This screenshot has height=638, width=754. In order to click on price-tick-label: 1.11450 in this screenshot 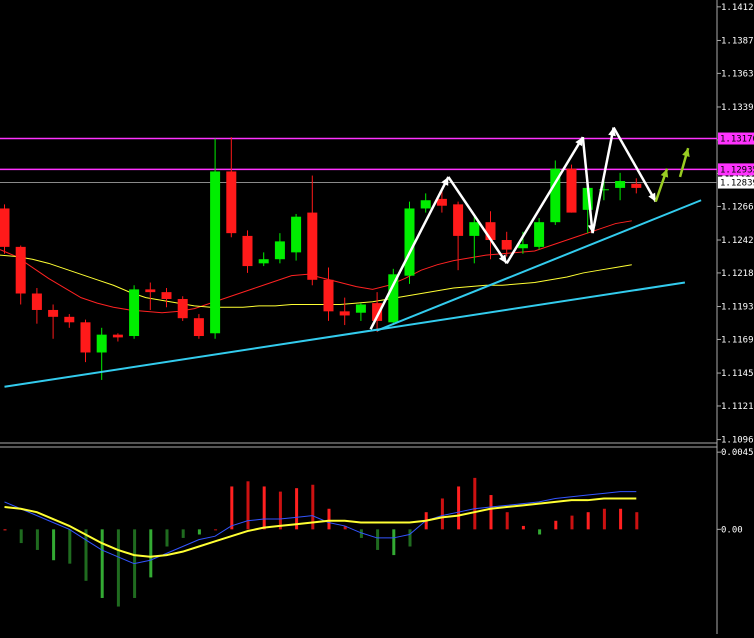, I will do `click(737, 374)`.